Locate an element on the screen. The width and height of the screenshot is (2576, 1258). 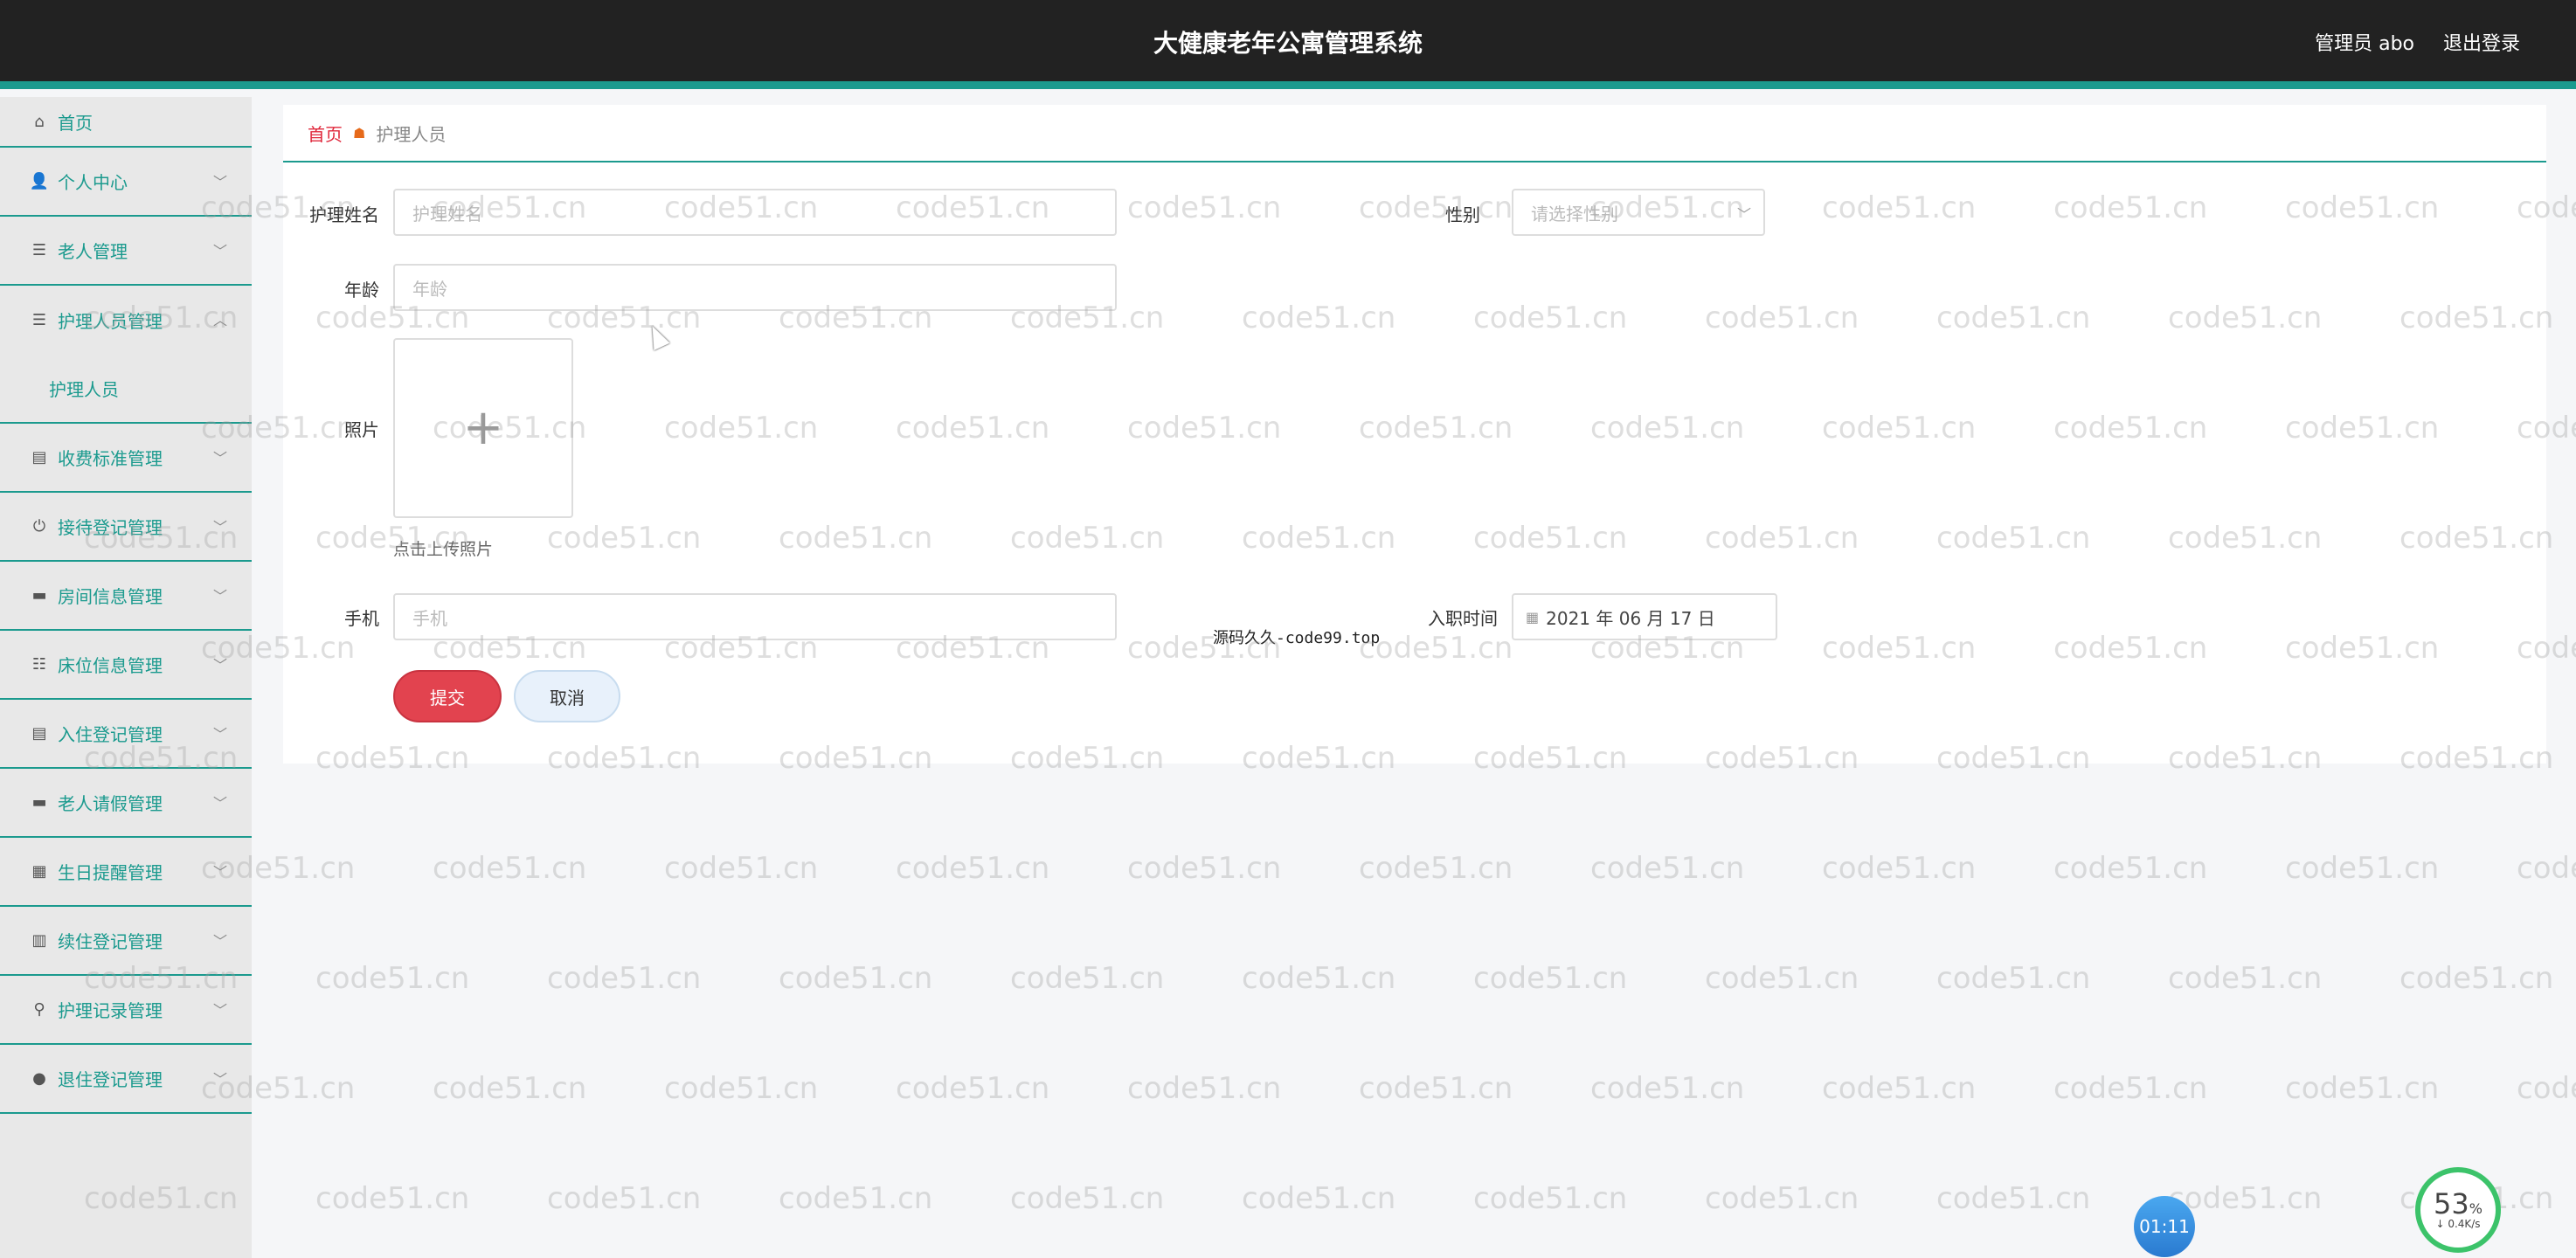
sidebar-item-label: 老人管理 is located at coordinates (93, 251).